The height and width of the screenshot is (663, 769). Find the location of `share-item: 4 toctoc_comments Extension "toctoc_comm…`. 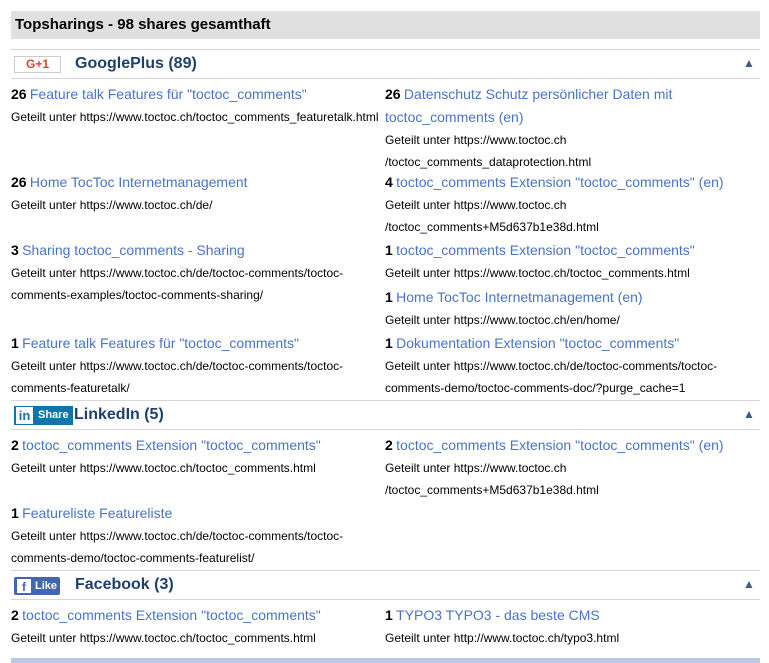

share-item: 4 toctoc_comments Extension "toctoc_comm… is located at coordinates (572, 204).